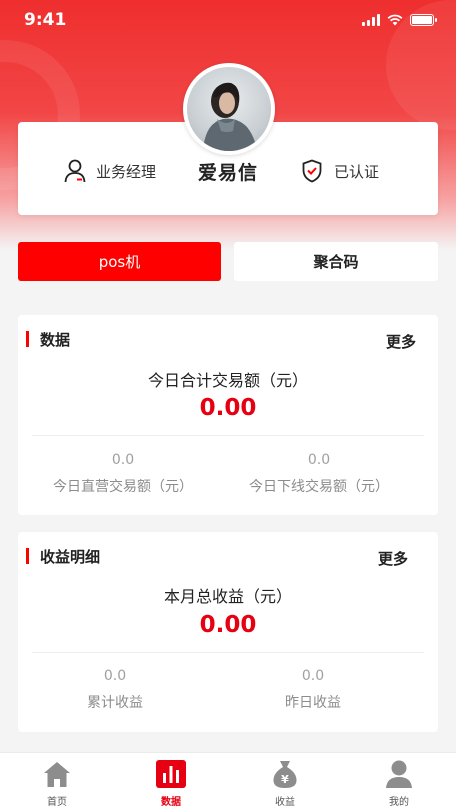 This screenshot has height=810, width=456. Describe the element at coordinates (312, 171) in the screenshot. I see `shield-check-icon` at that location.